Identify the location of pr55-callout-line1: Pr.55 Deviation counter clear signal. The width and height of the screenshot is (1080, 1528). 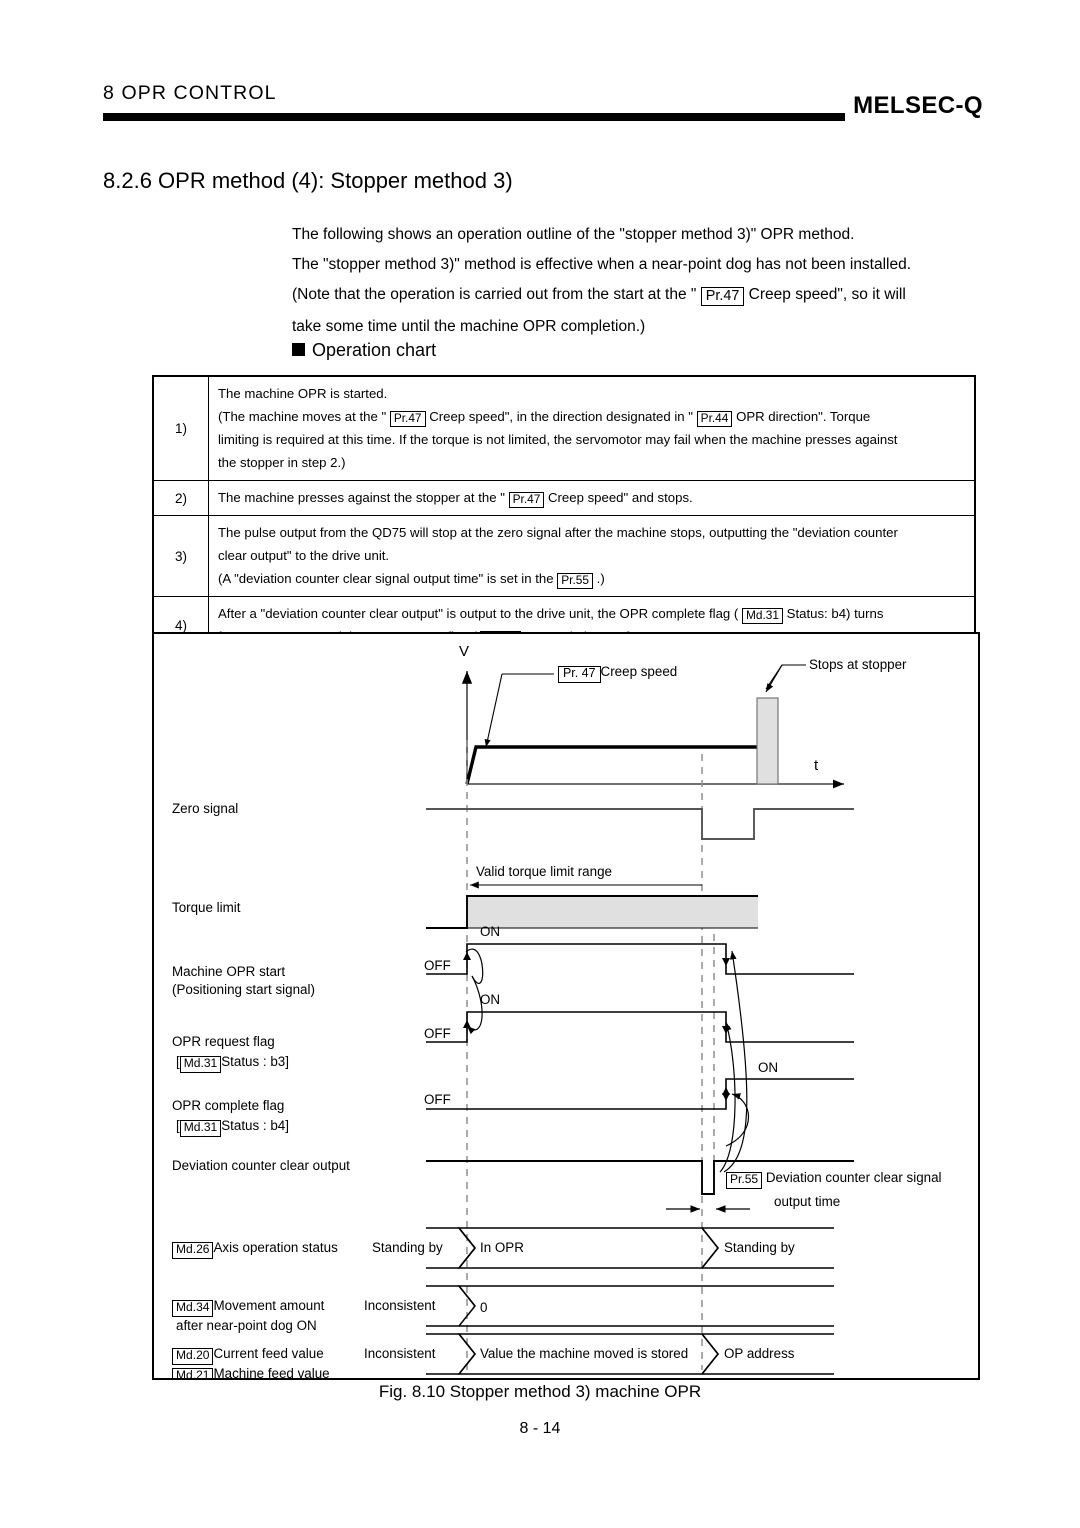
(834, 1178).